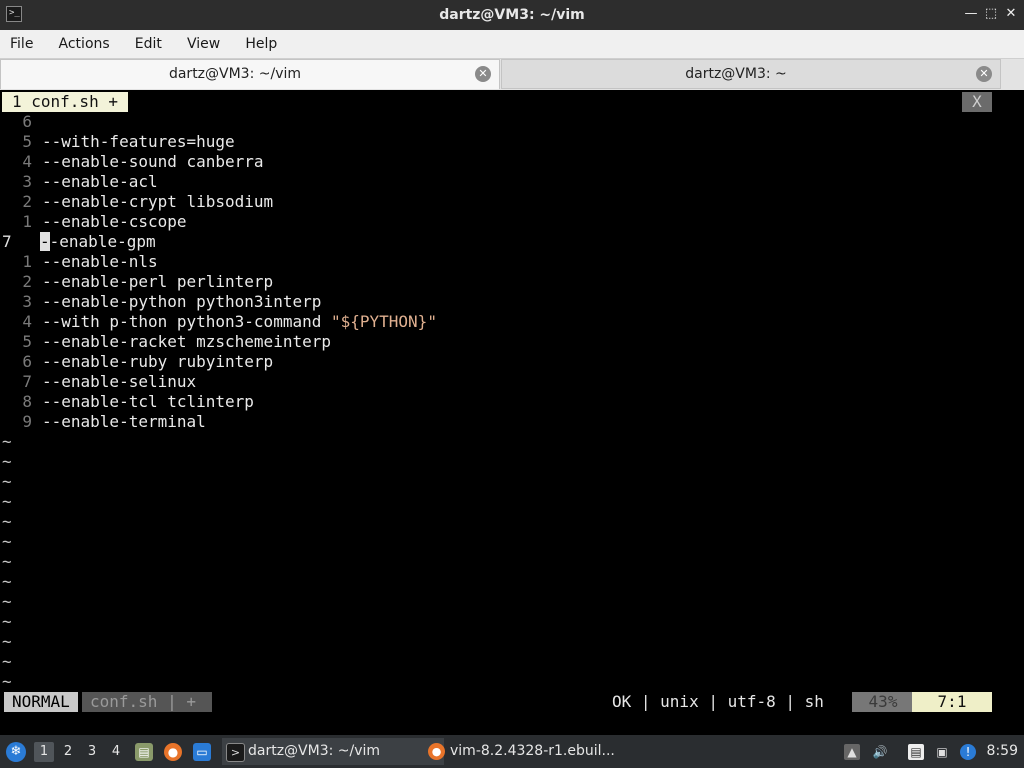 Image resolution: width=1024 pixels, height=768 pixels. I want to click on vim-line: 1 --enable-cscope, so click(93, 222).